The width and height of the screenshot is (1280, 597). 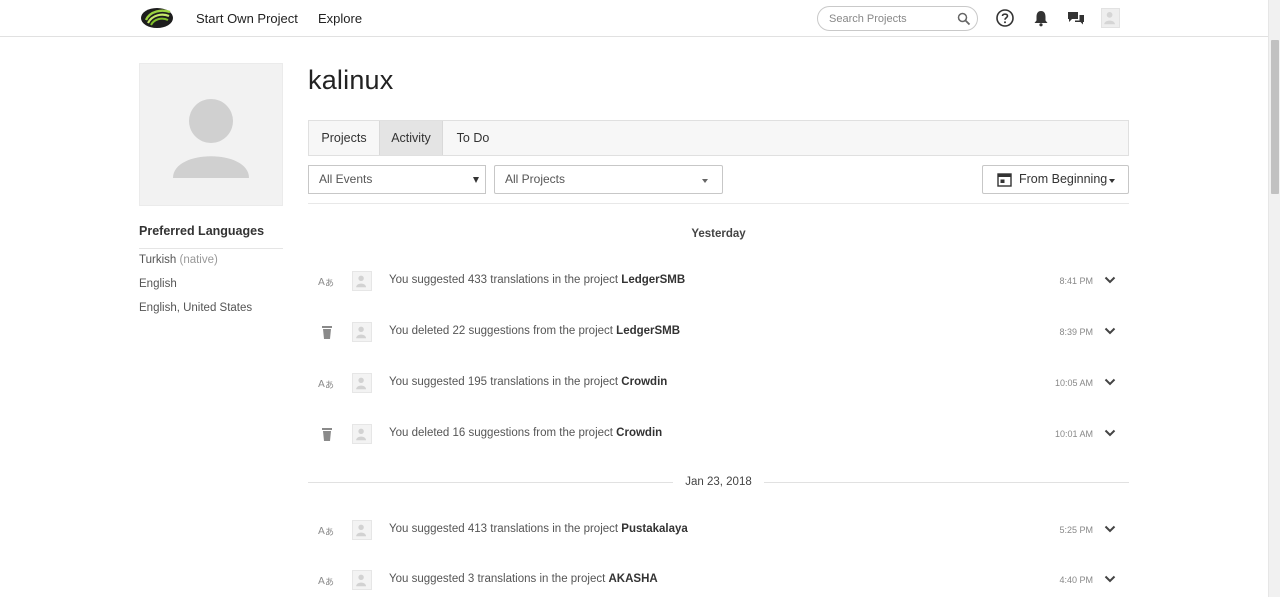 What do you see at coordinates (473, 138) in the screenshot?
I see `tab-todo: To Do` at bounding box center [473, 138].